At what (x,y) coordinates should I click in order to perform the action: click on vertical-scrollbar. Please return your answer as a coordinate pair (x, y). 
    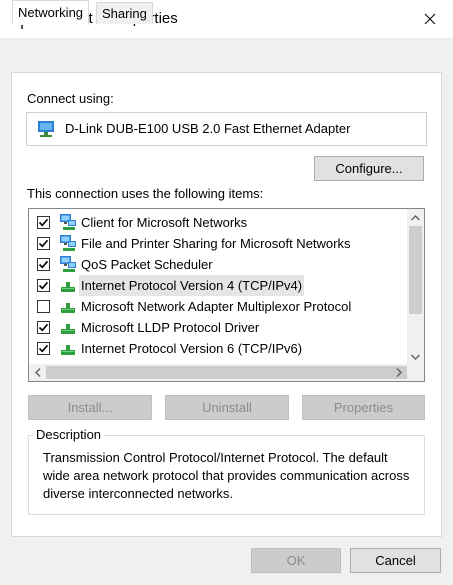
    Looking at the image, I should click on (415, 287).